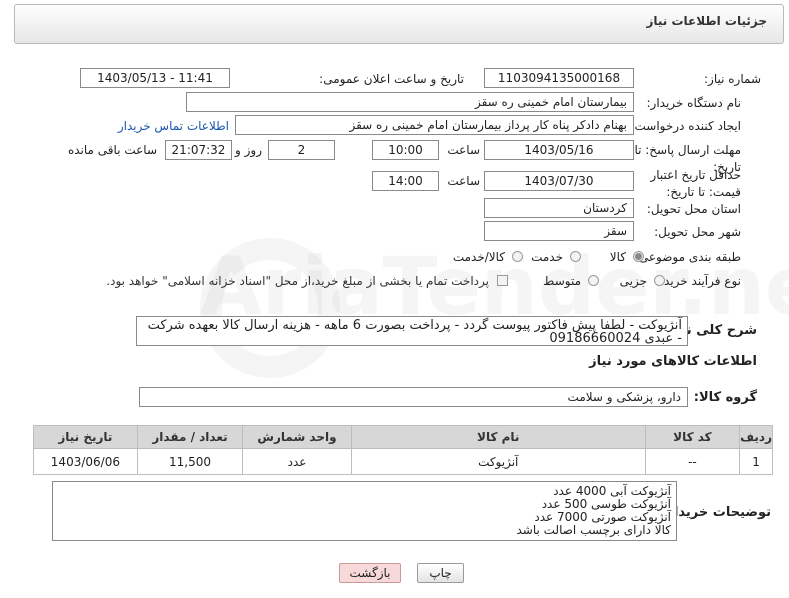  I want to click on deadline-time-label: ساعت, so click(463, 150).